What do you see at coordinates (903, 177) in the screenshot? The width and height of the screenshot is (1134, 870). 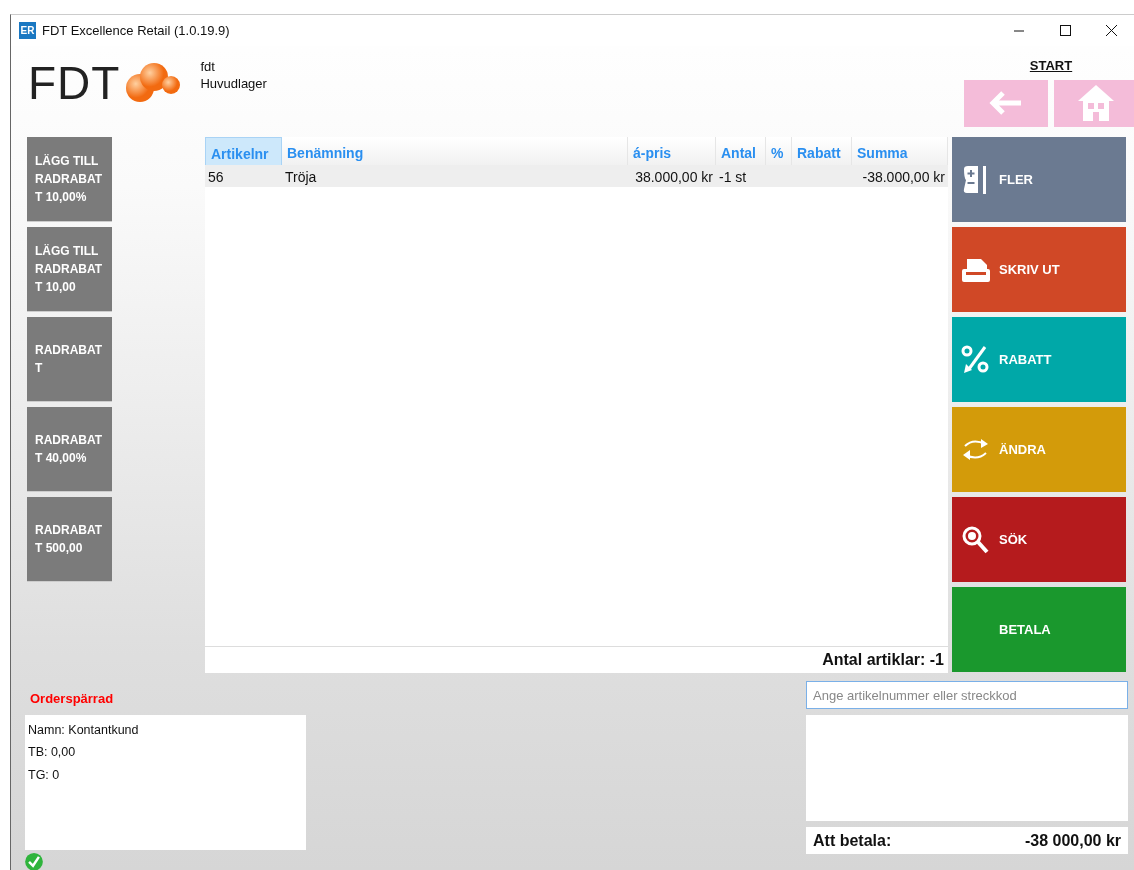 I see `table-cell-text: -38.000,00 kr` at bounding box center [903, 177].